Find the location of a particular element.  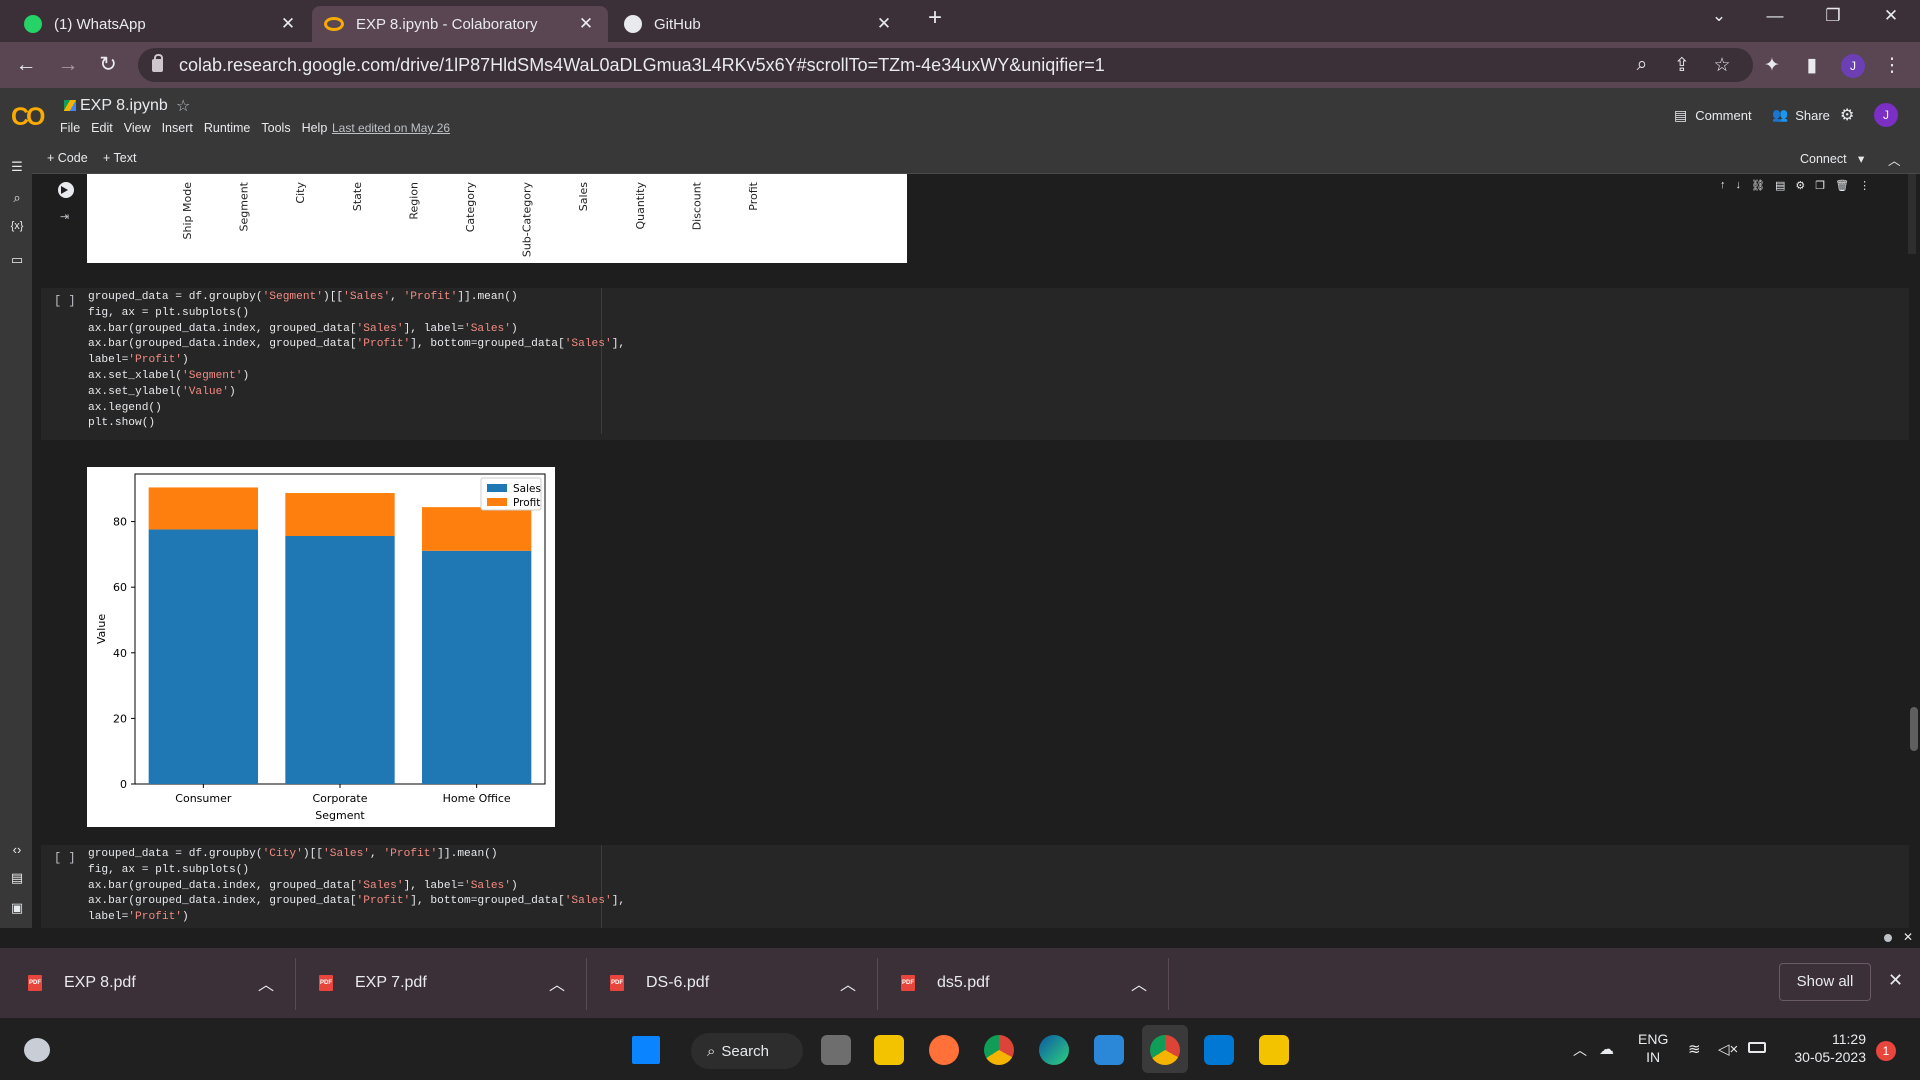

back-icon: ← is located at coordinates (26, 65).